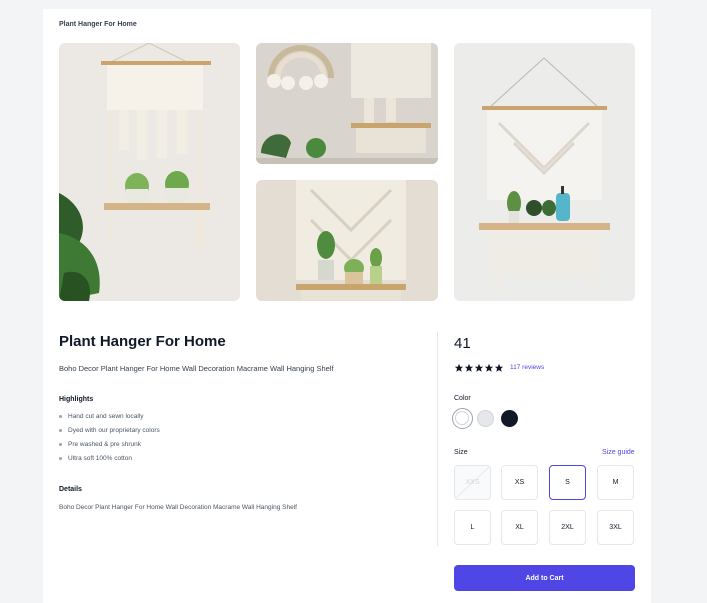 The height and width of the screenshot is (603, 707). I want to click on rating-stars, so click(479, 368).